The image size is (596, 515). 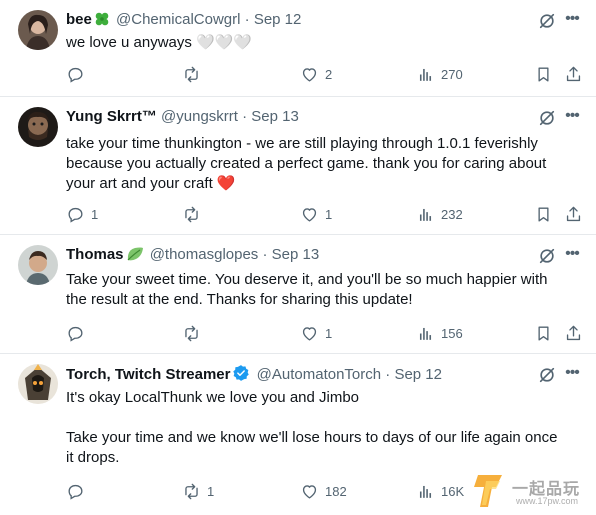 I want to click on user-handle: @yungskrrt, so click(x=199, y=116).